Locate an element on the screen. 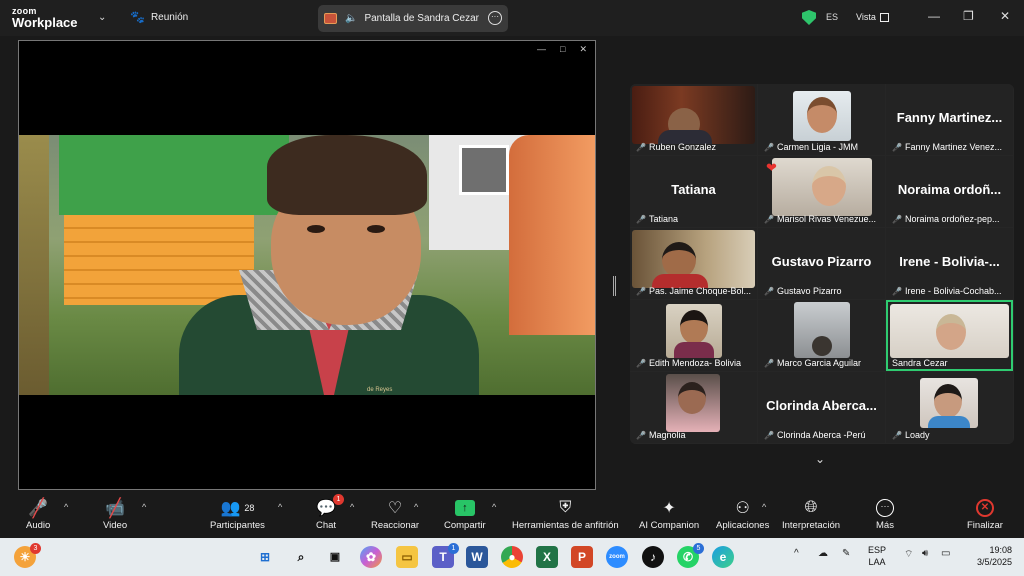 Image resolution: width=1024 pixels, height=576 pixels. video-button: 📹 ╱ Video is located at coordinates (115, 514).